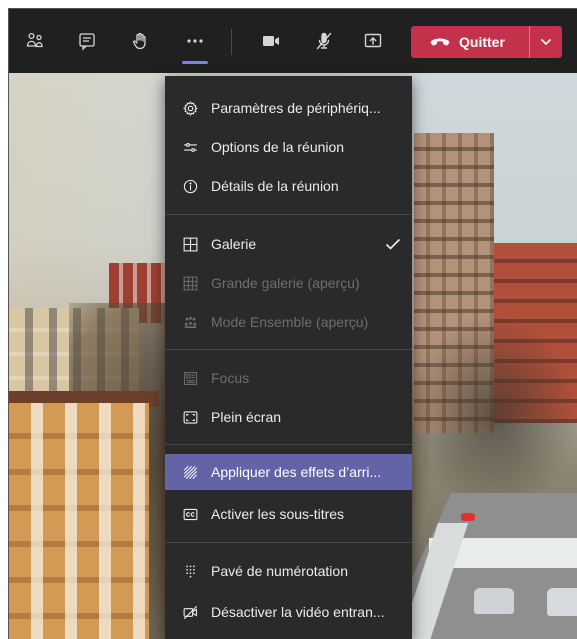 Image resolution: width=577 pixels, height=639 pixels. I want to click on active-indicator, so click(195, 62).